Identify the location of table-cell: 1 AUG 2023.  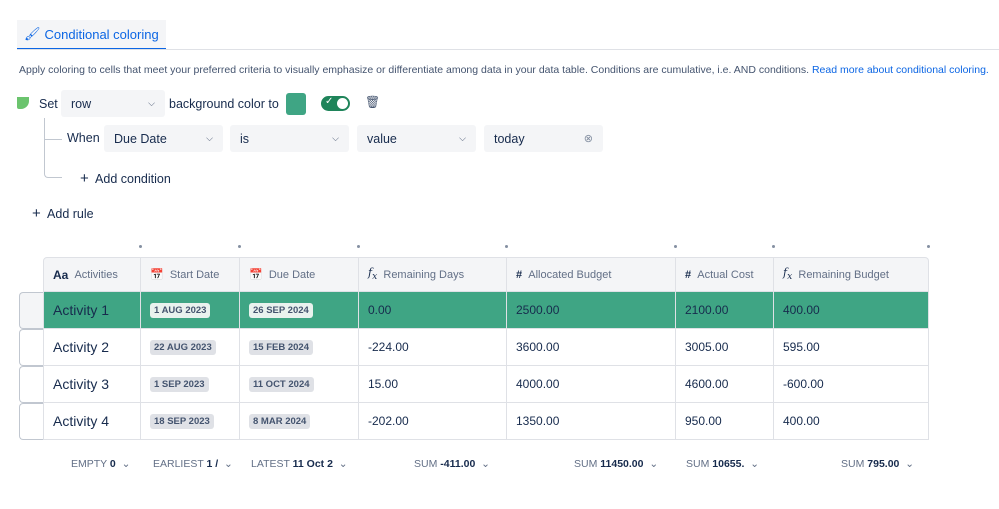
(190, 310).